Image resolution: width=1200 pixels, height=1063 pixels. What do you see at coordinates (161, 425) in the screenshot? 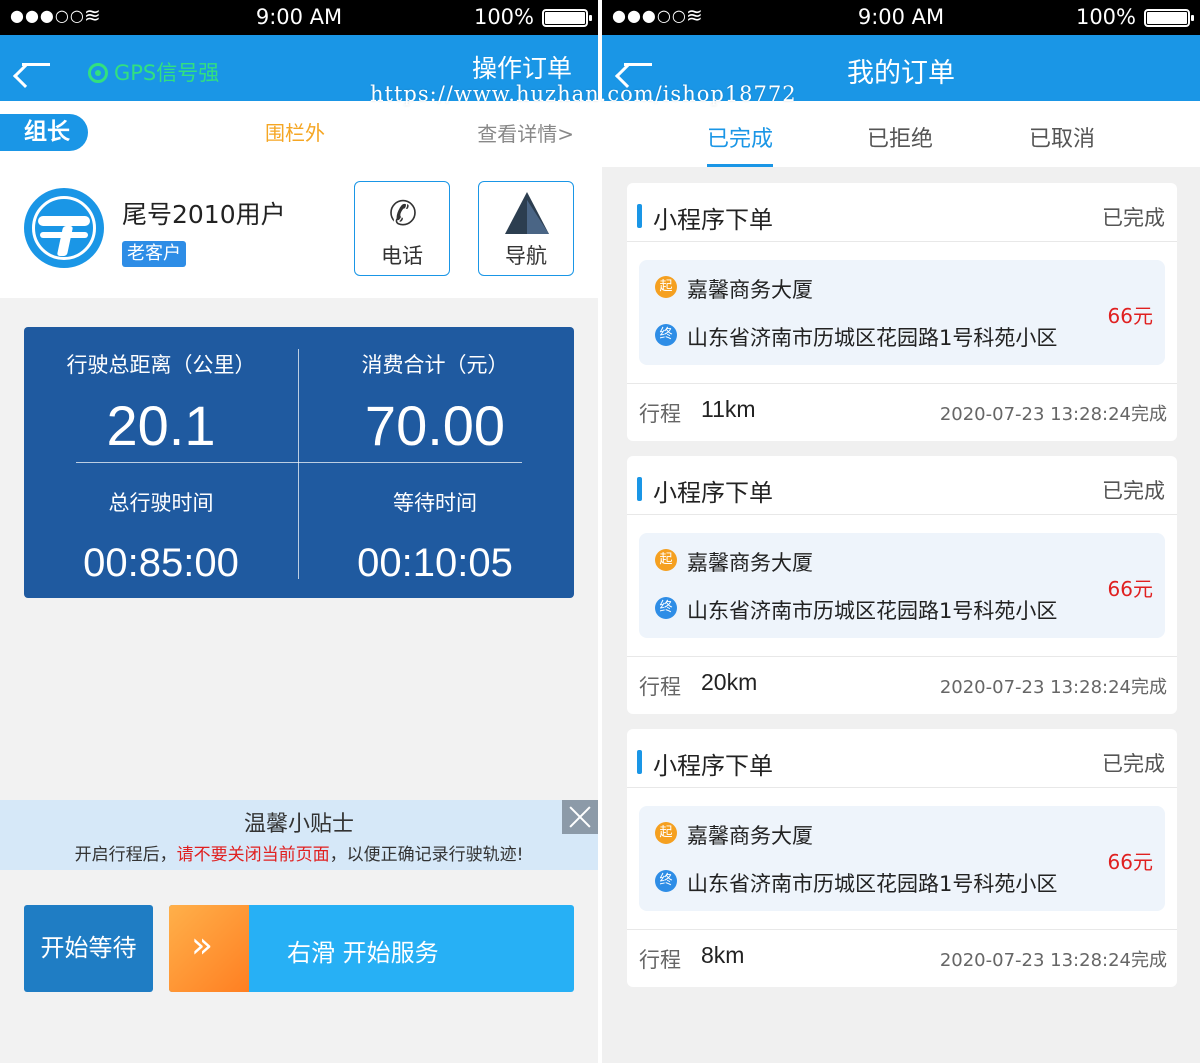
I see `distance-value: 20.1` at bounding box center [161, 425].